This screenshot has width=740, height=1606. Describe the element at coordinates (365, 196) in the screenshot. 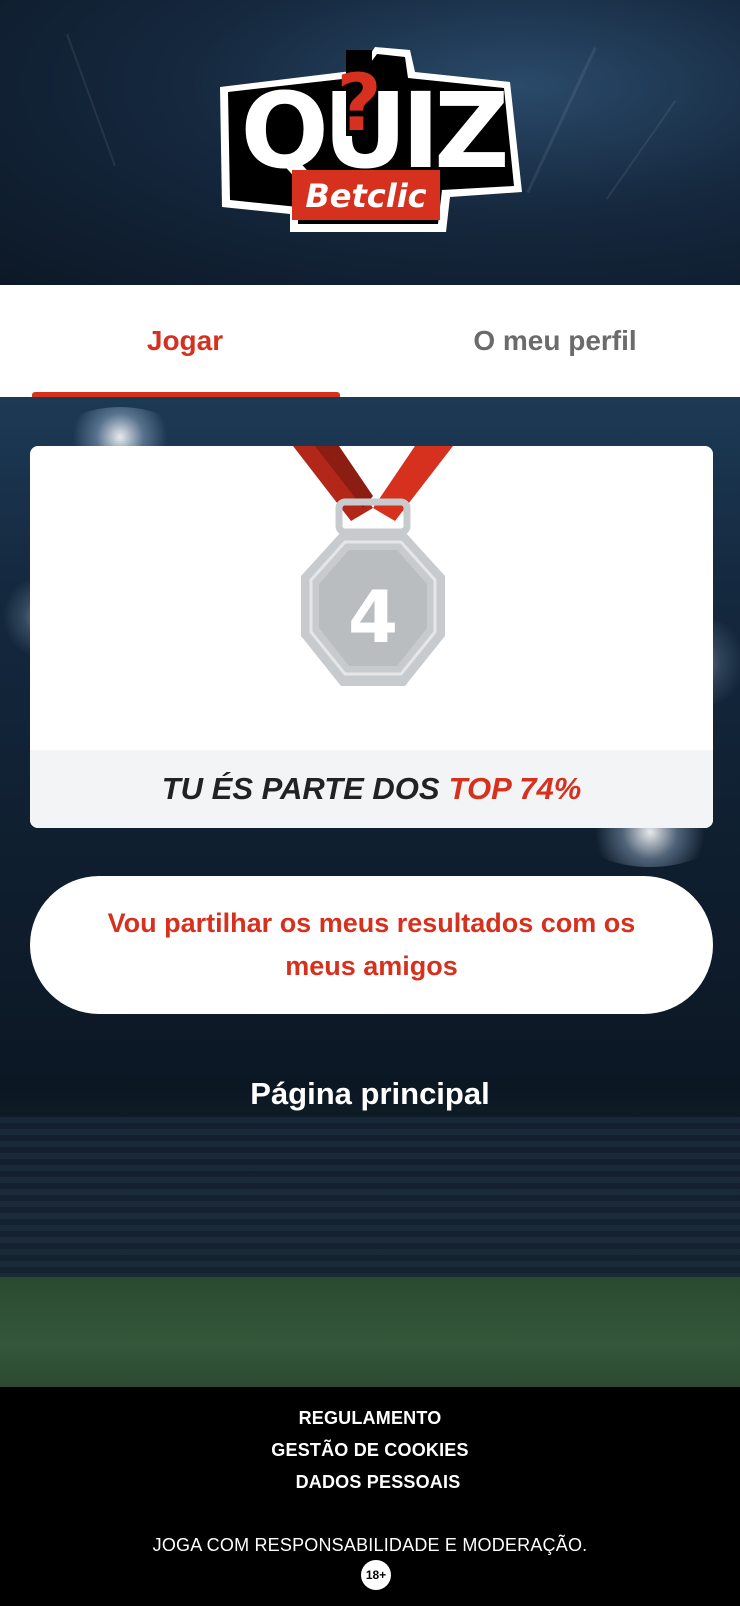

I see `logo-betclic-text: Betclic` at that location.